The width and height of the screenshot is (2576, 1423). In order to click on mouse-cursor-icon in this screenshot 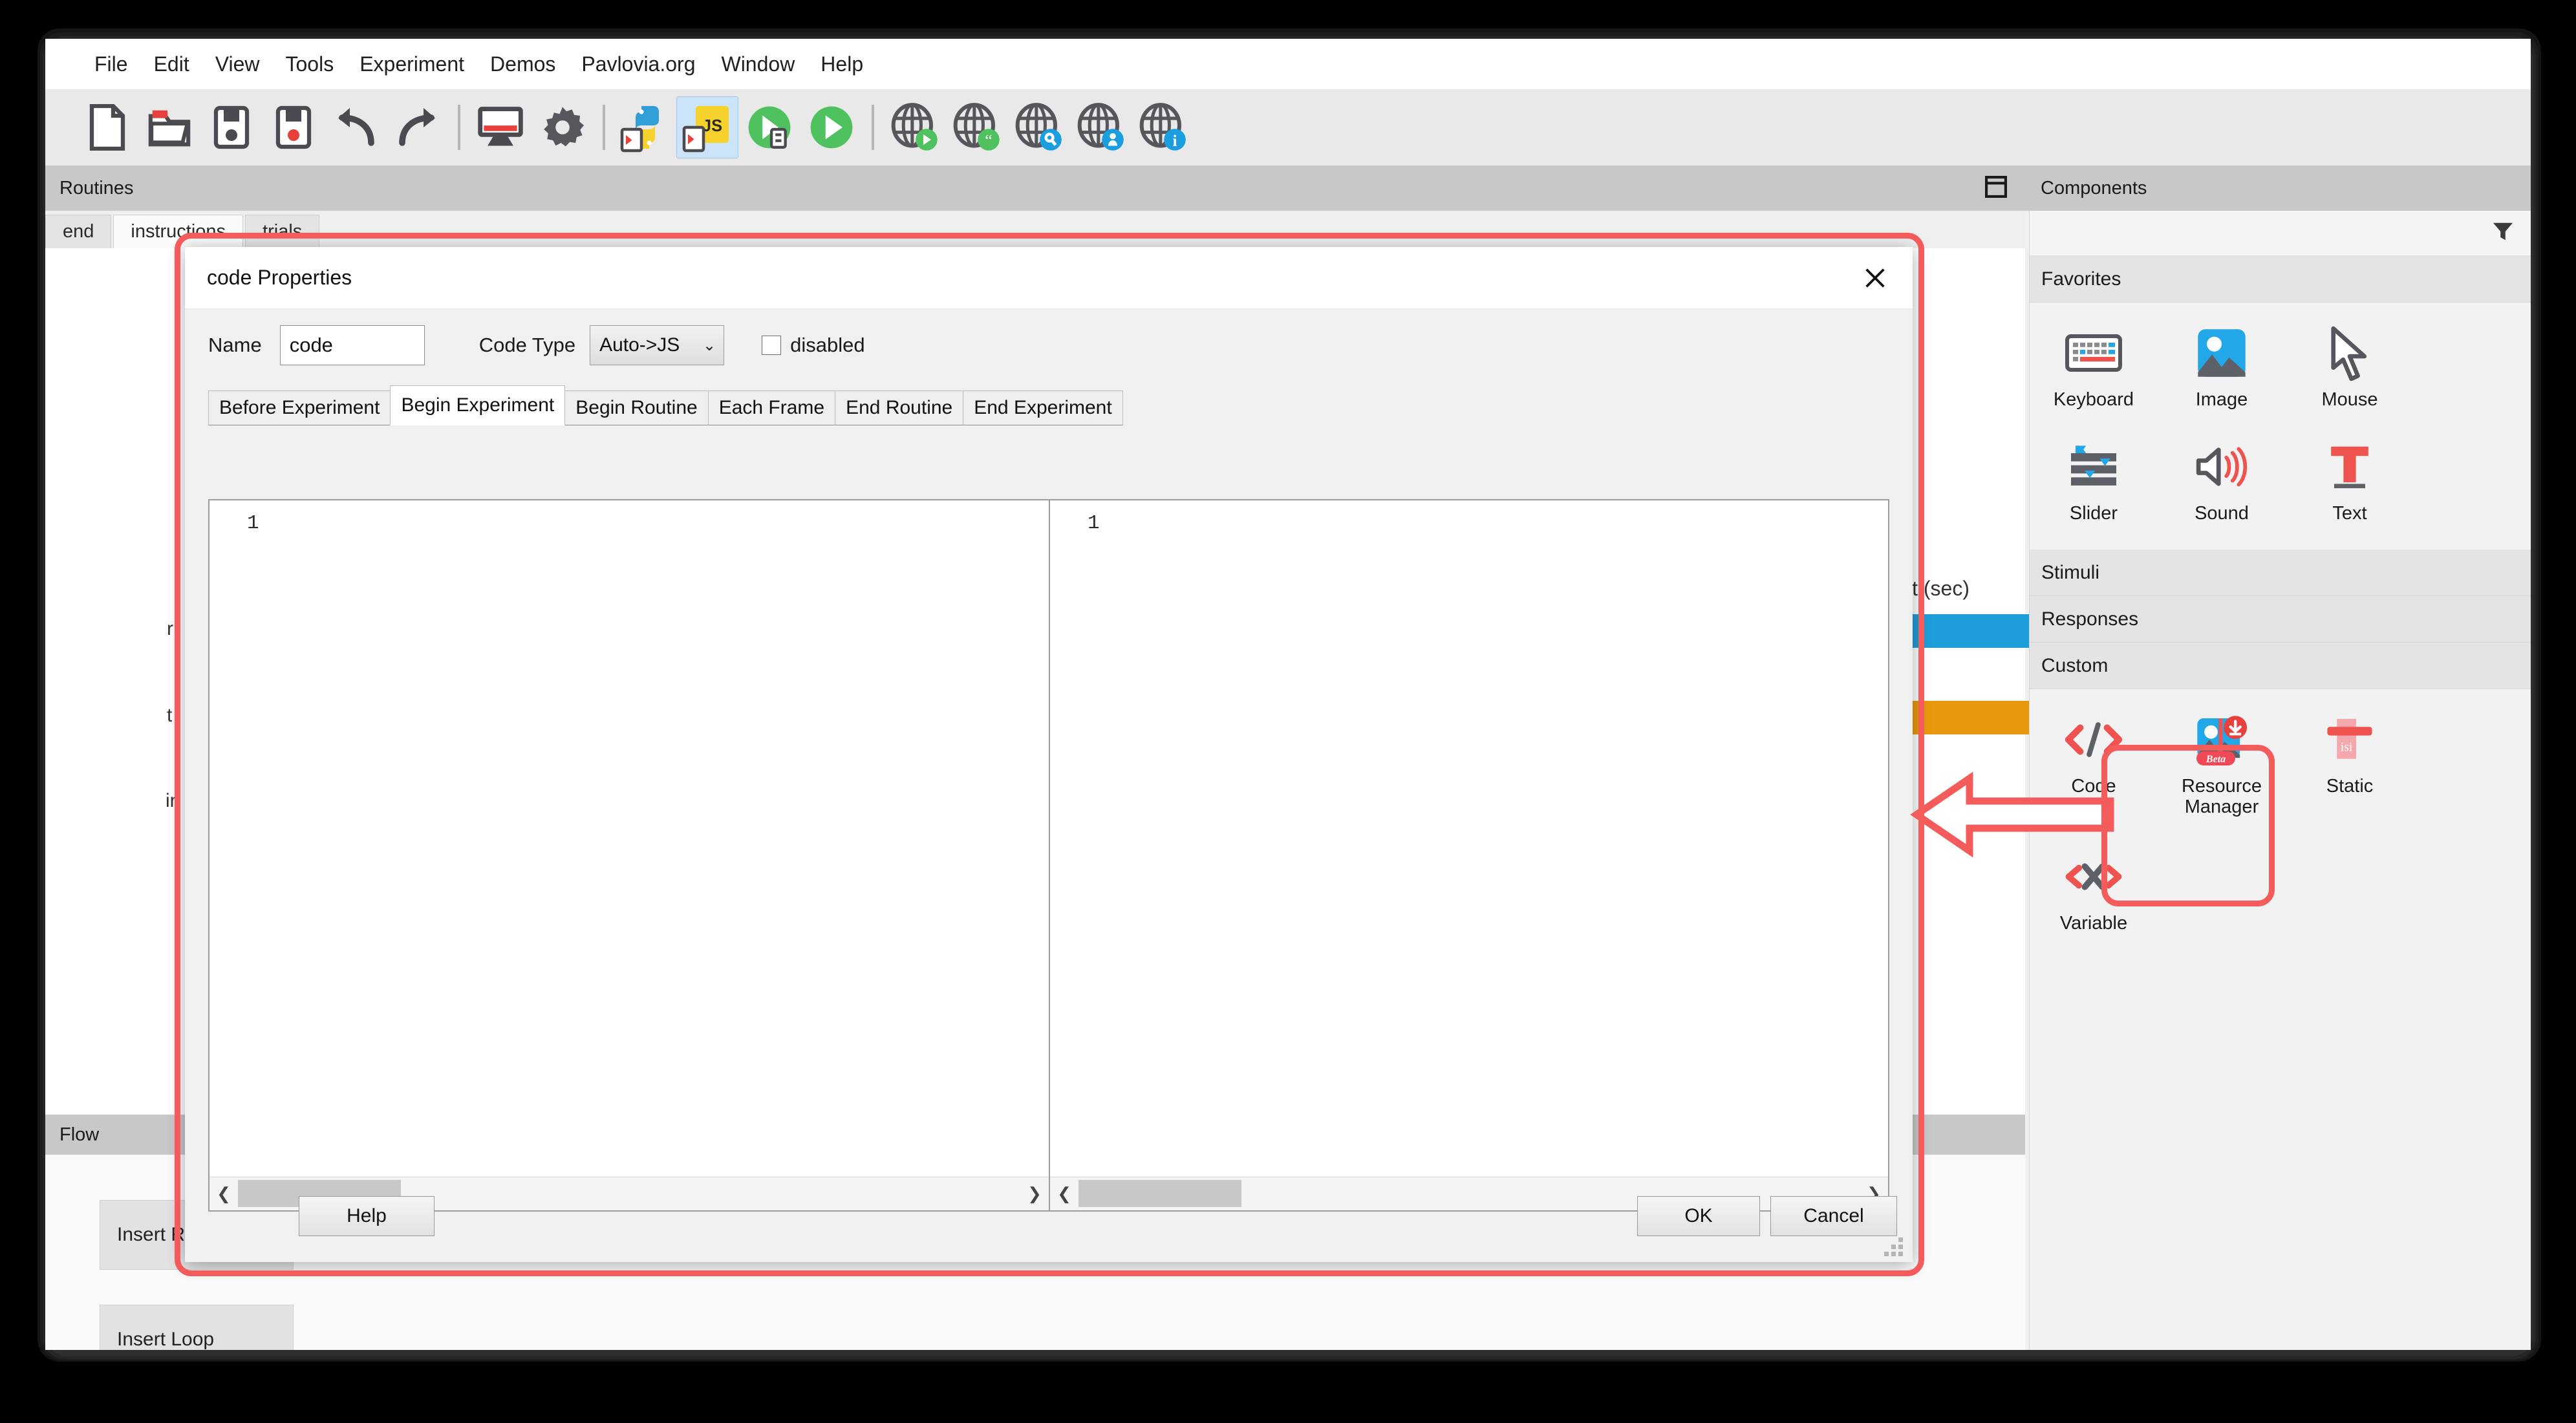, I will do `click(2349, 353)`.